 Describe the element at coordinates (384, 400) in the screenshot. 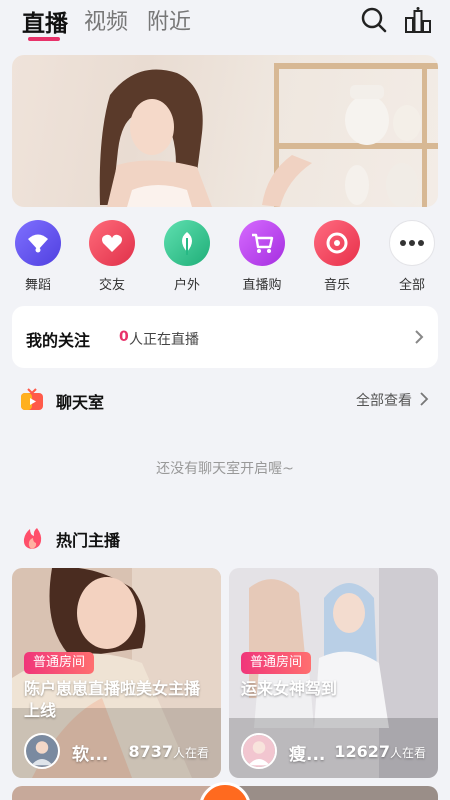

I see `see-all-link: 全部查看` at that location.